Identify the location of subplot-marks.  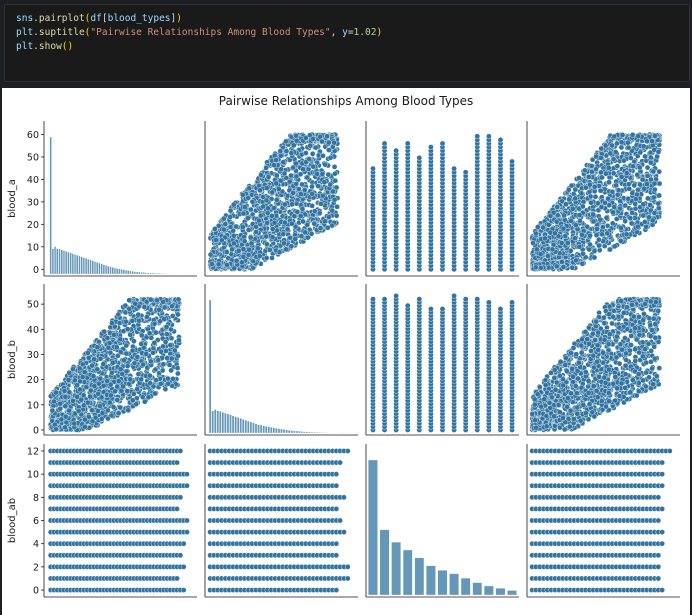
(274, 201).